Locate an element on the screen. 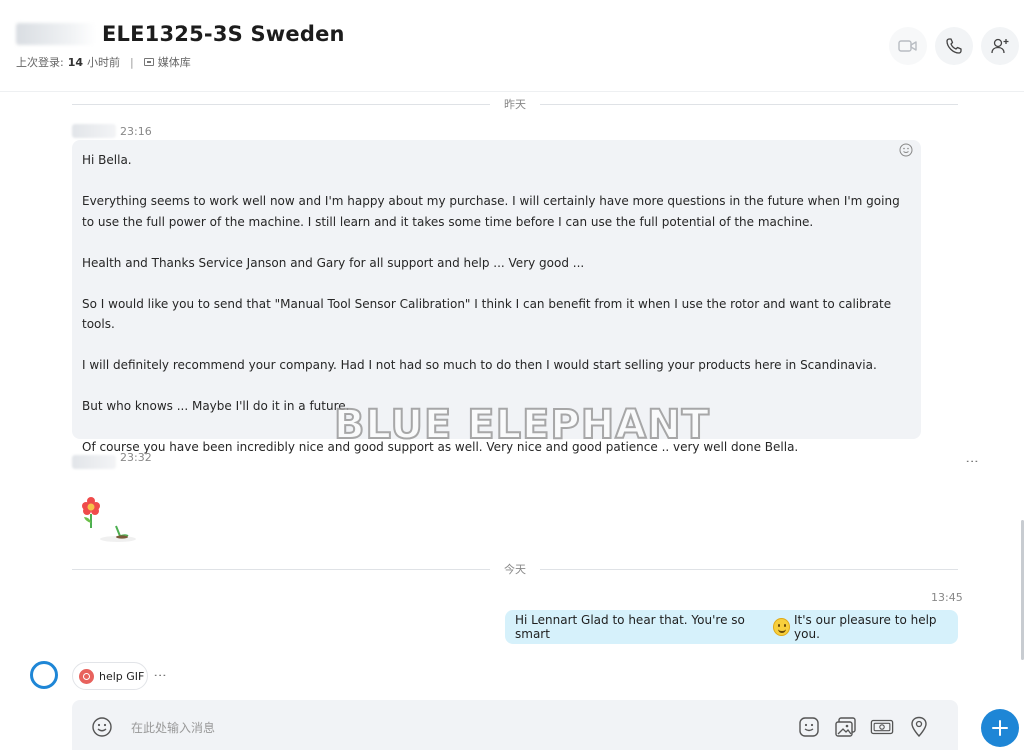 This screenshot has height=750, width=1024. last-seen-label: 上次登录: is located at coordinates (40, 62).